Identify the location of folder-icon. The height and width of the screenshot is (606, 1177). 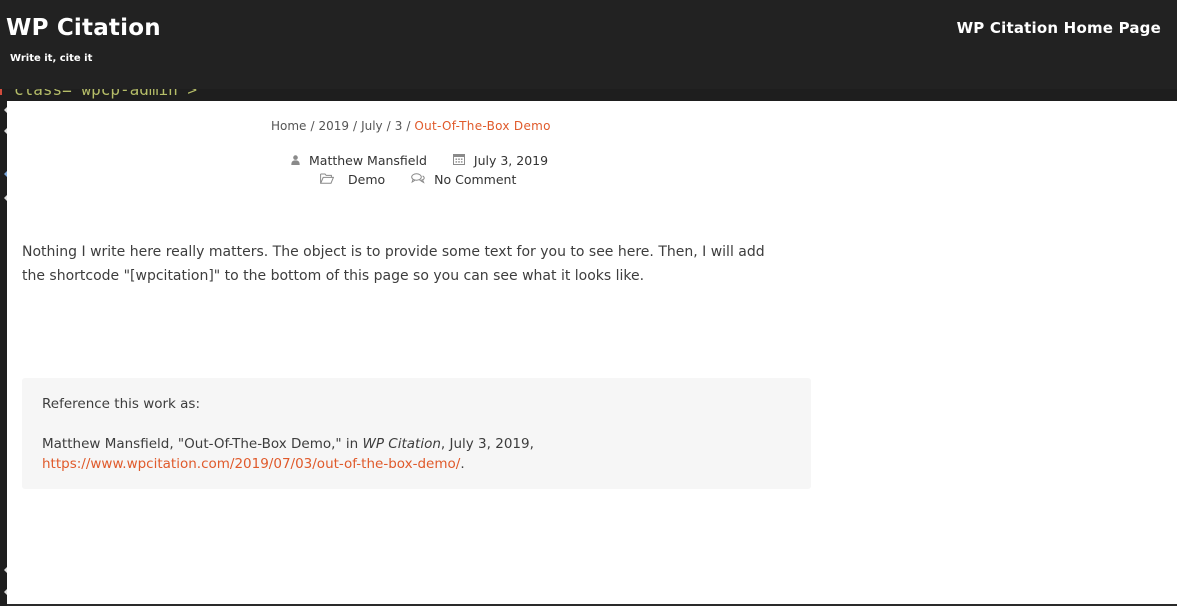
(327, 180).